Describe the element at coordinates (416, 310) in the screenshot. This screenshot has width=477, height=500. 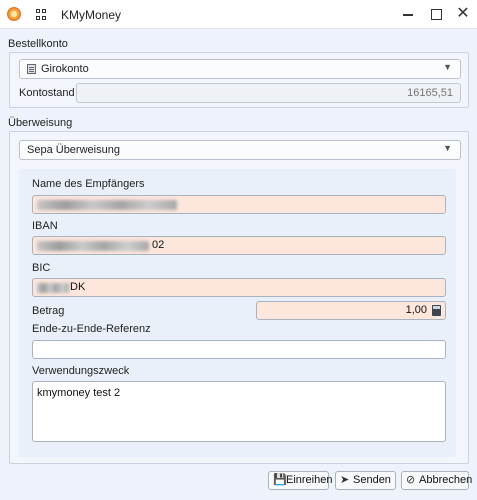
I see `amount-value: 1,00` at that location.